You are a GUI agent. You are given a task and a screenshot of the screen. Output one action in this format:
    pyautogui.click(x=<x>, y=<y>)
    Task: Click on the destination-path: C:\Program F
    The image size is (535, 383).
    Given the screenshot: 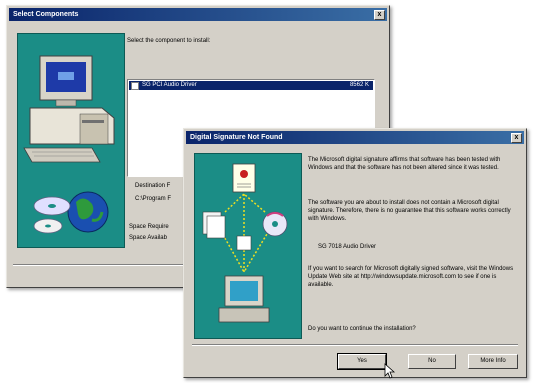 What is the action you would take?
    pyautogui.click(x=153, y=199)
    